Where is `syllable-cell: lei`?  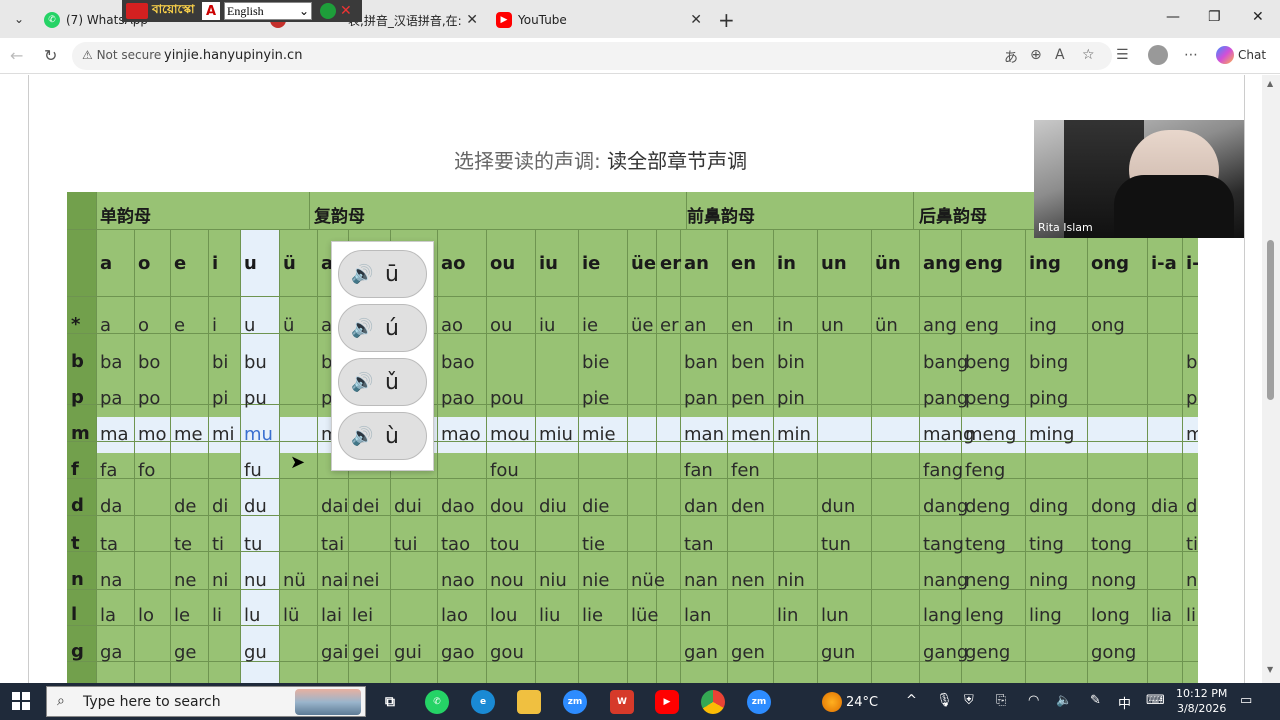 syllable-cell: lei is located at coordinates (362, 615).